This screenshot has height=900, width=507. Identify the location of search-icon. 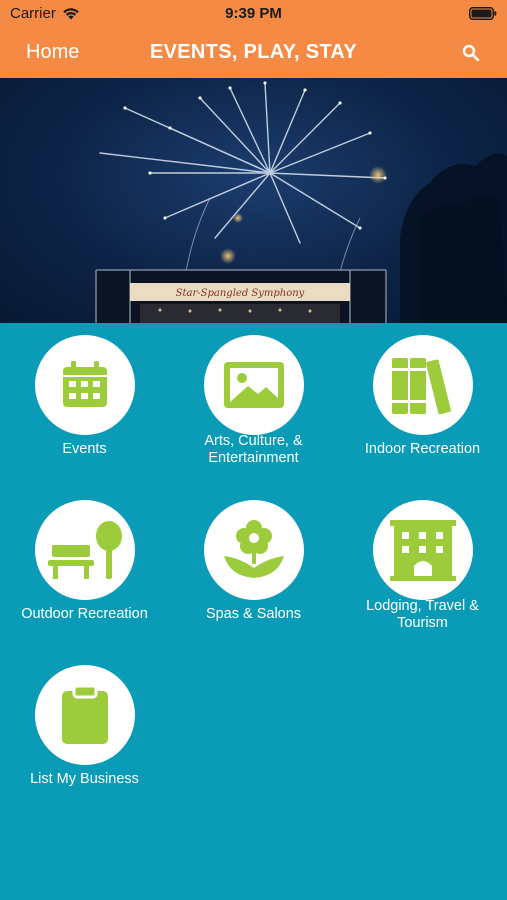
(471, 53).